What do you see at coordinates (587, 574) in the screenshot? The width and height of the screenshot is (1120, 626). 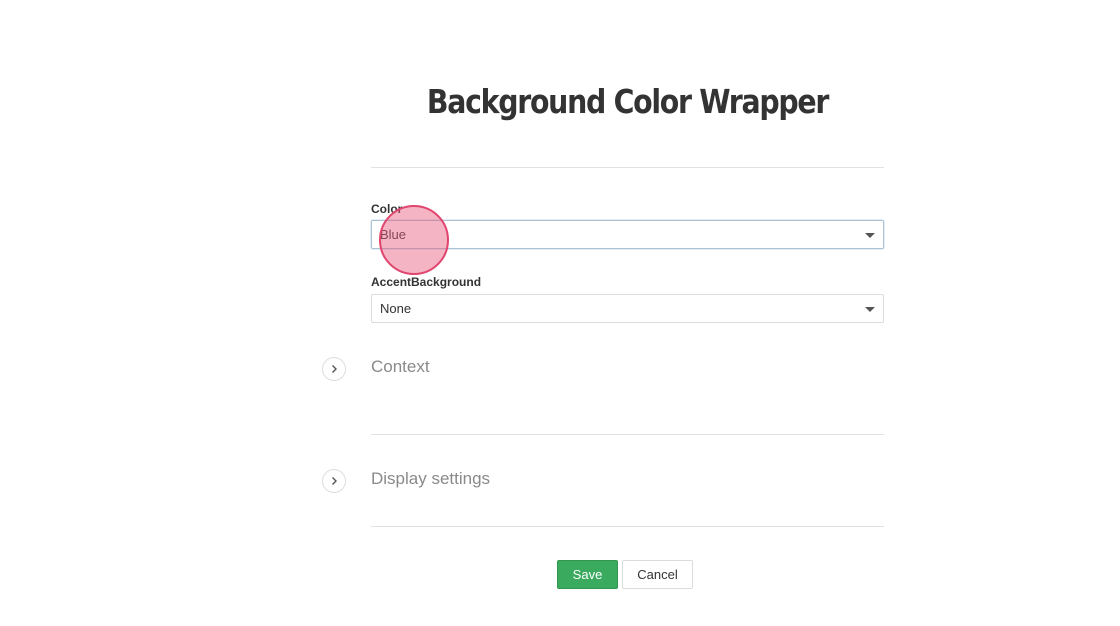 I see `save-button: Save` at bounding box center [587, 574].